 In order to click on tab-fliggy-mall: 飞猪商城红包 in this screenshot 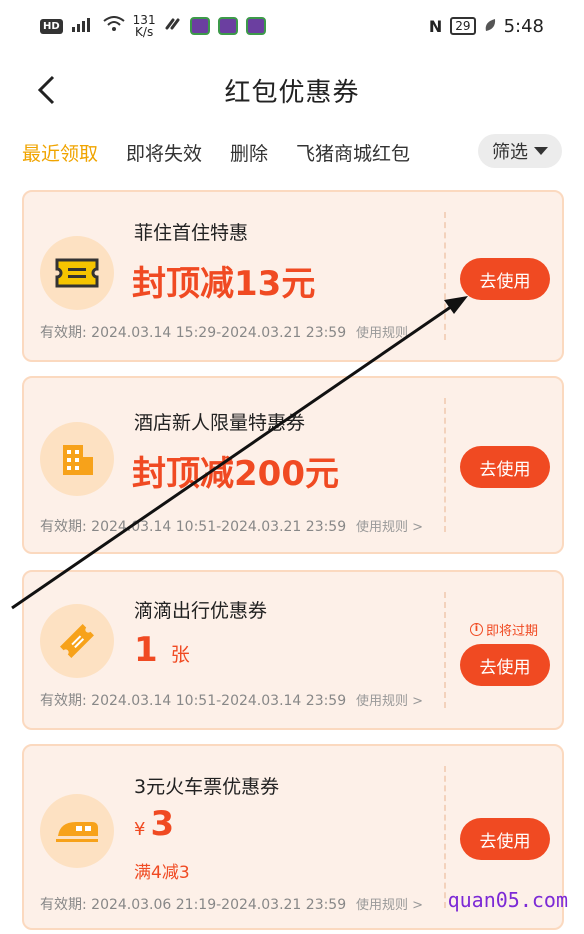, I will do `click(353, 152)`.